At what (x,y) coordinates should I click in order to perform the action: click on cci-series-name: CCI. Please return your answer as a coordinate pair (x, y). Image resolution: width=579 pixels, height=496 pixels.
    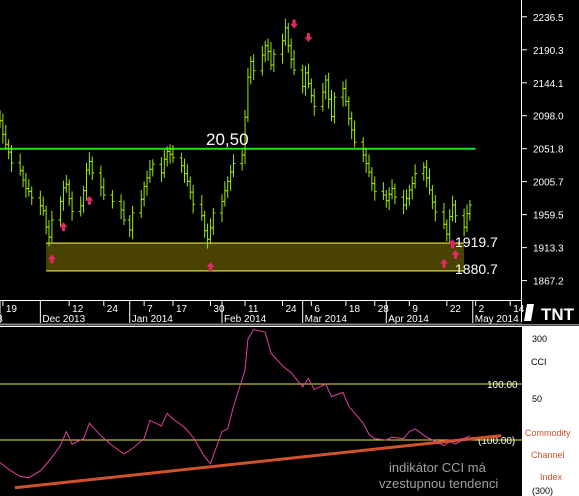
    Looking at the image, I should click on (539, 362).